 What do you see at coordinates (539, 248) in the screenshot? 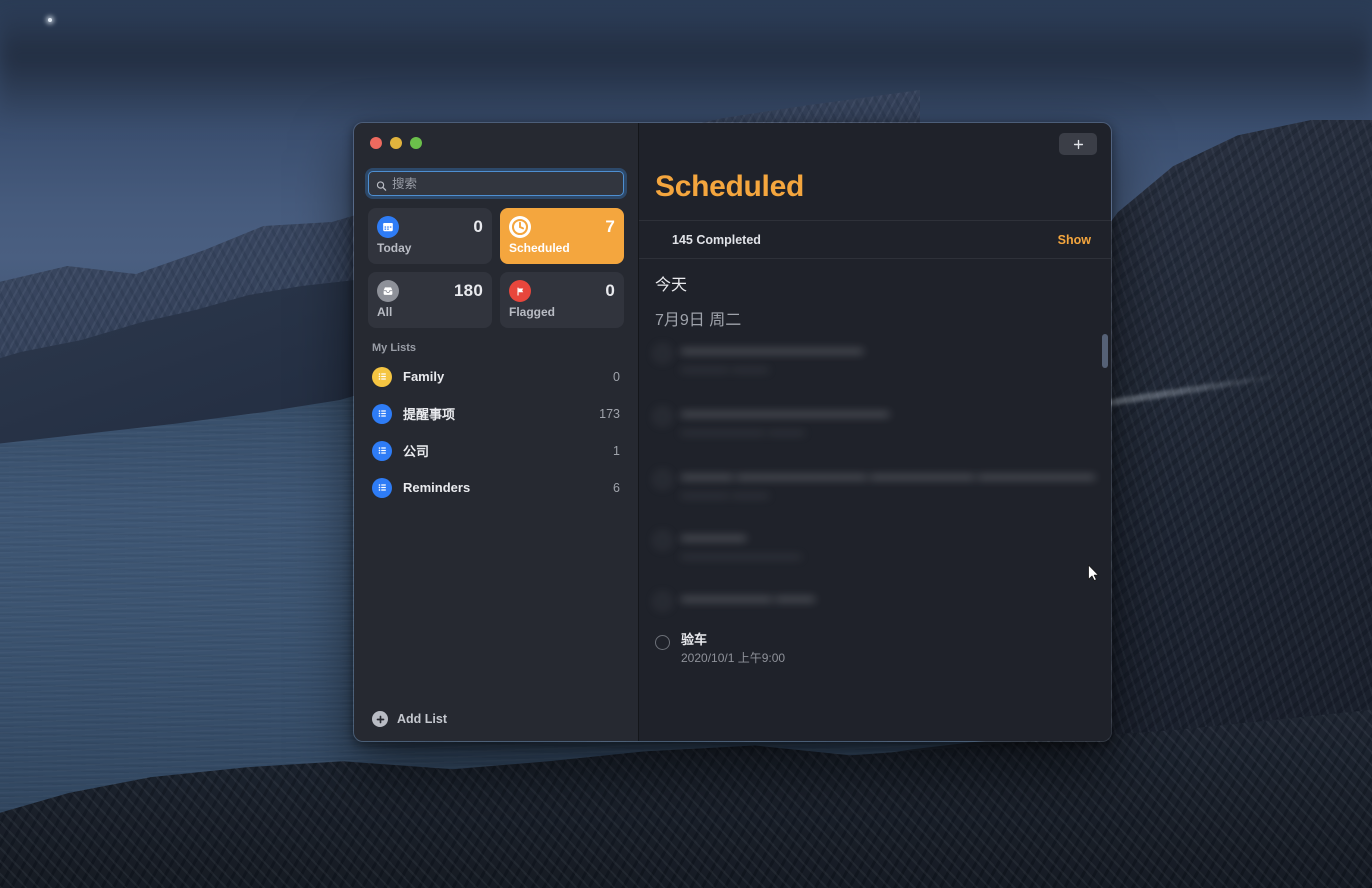
I see `smart-list-scheduled-label: Scheduled` at bounding box center [539, 248].